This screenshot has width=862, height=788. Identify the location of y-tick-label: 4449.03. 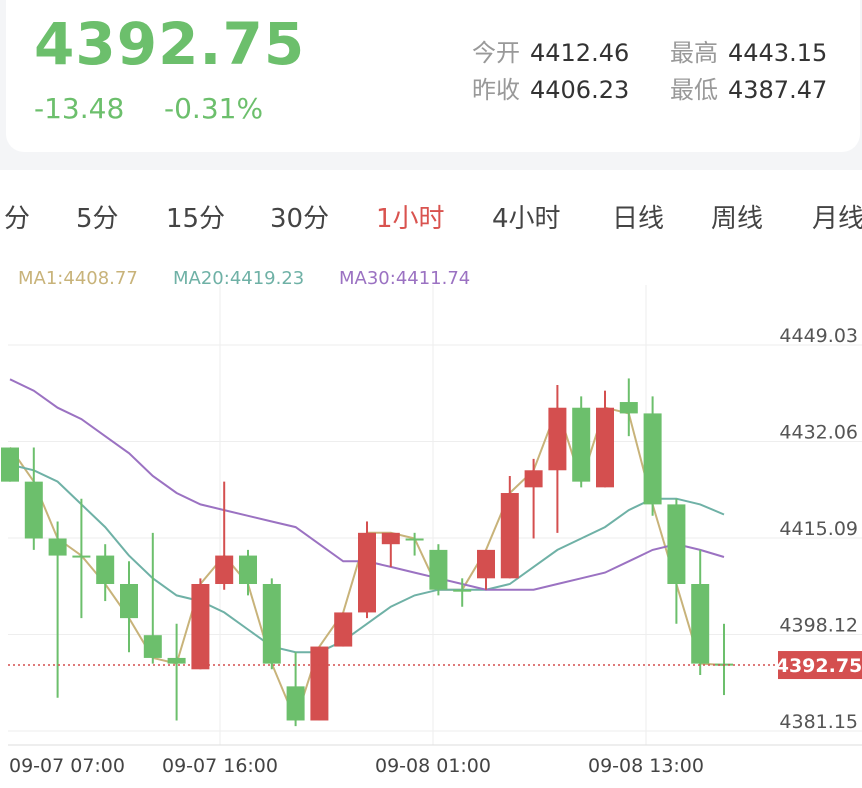
(818, 336).